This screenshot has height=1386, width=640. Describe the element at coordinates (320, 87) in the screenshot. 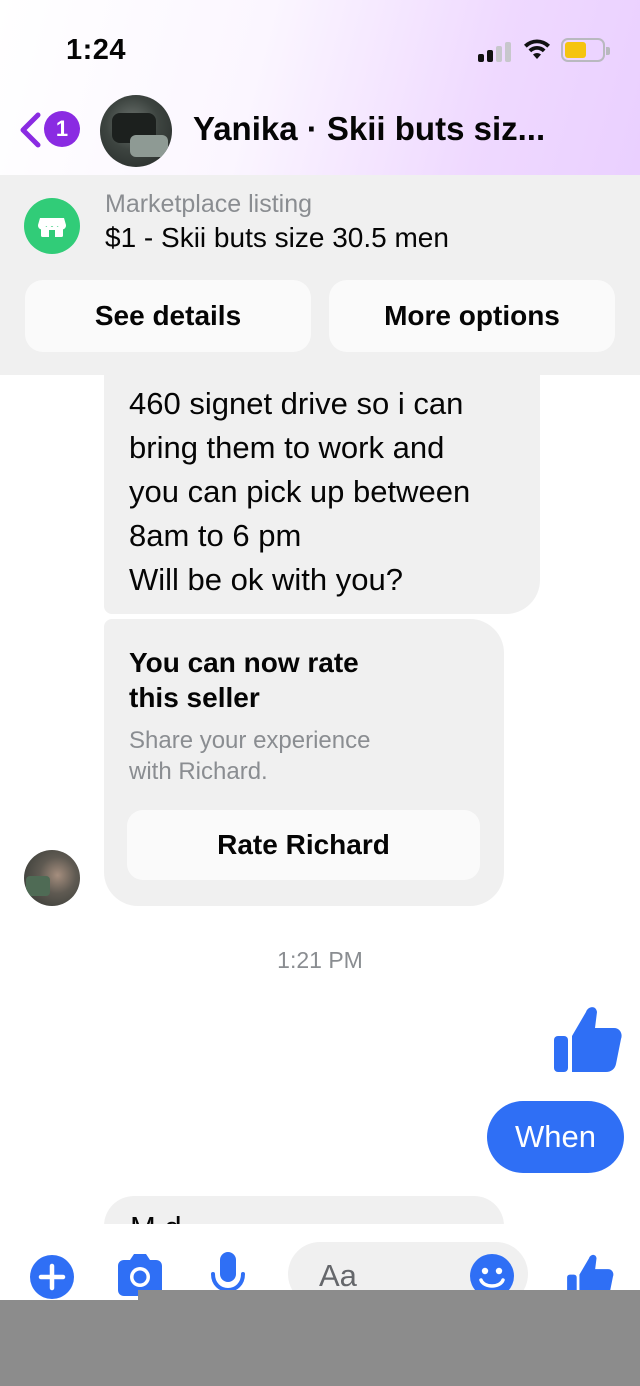

I see `header-background` at that location.